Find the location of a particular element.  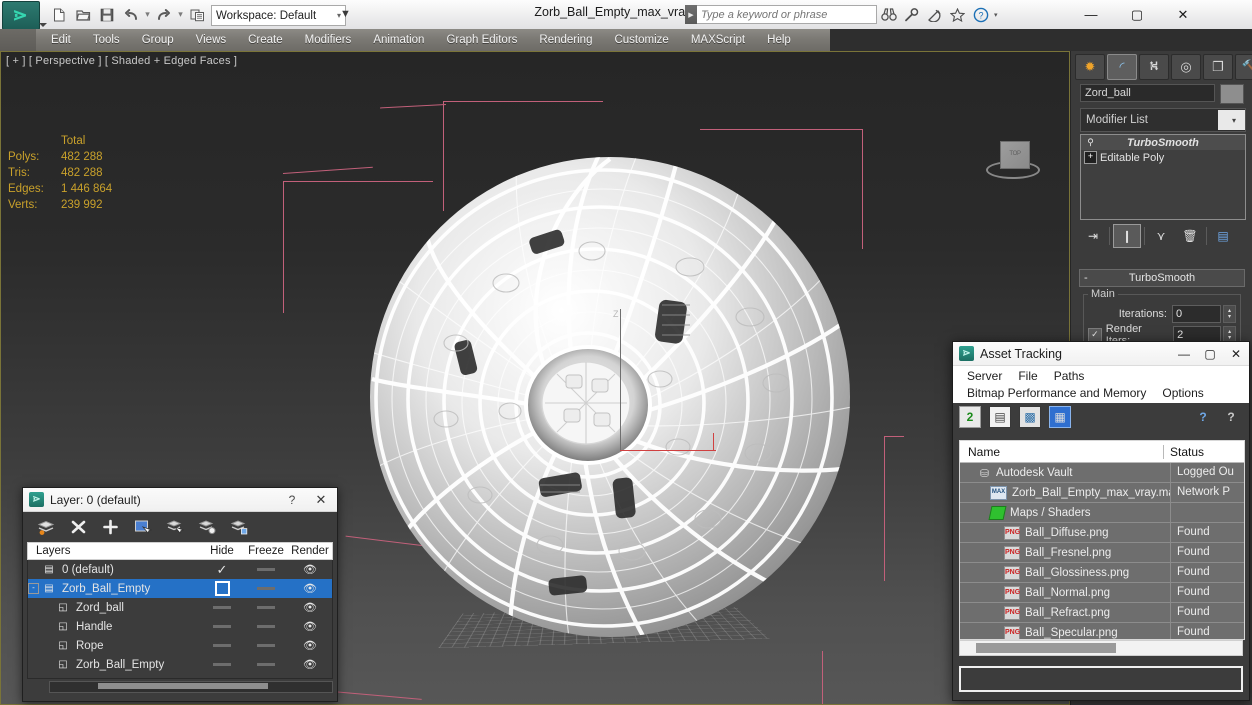

asset-row: PNG Ball_Fresnel.png Found is located at coordinates (1102, 553).